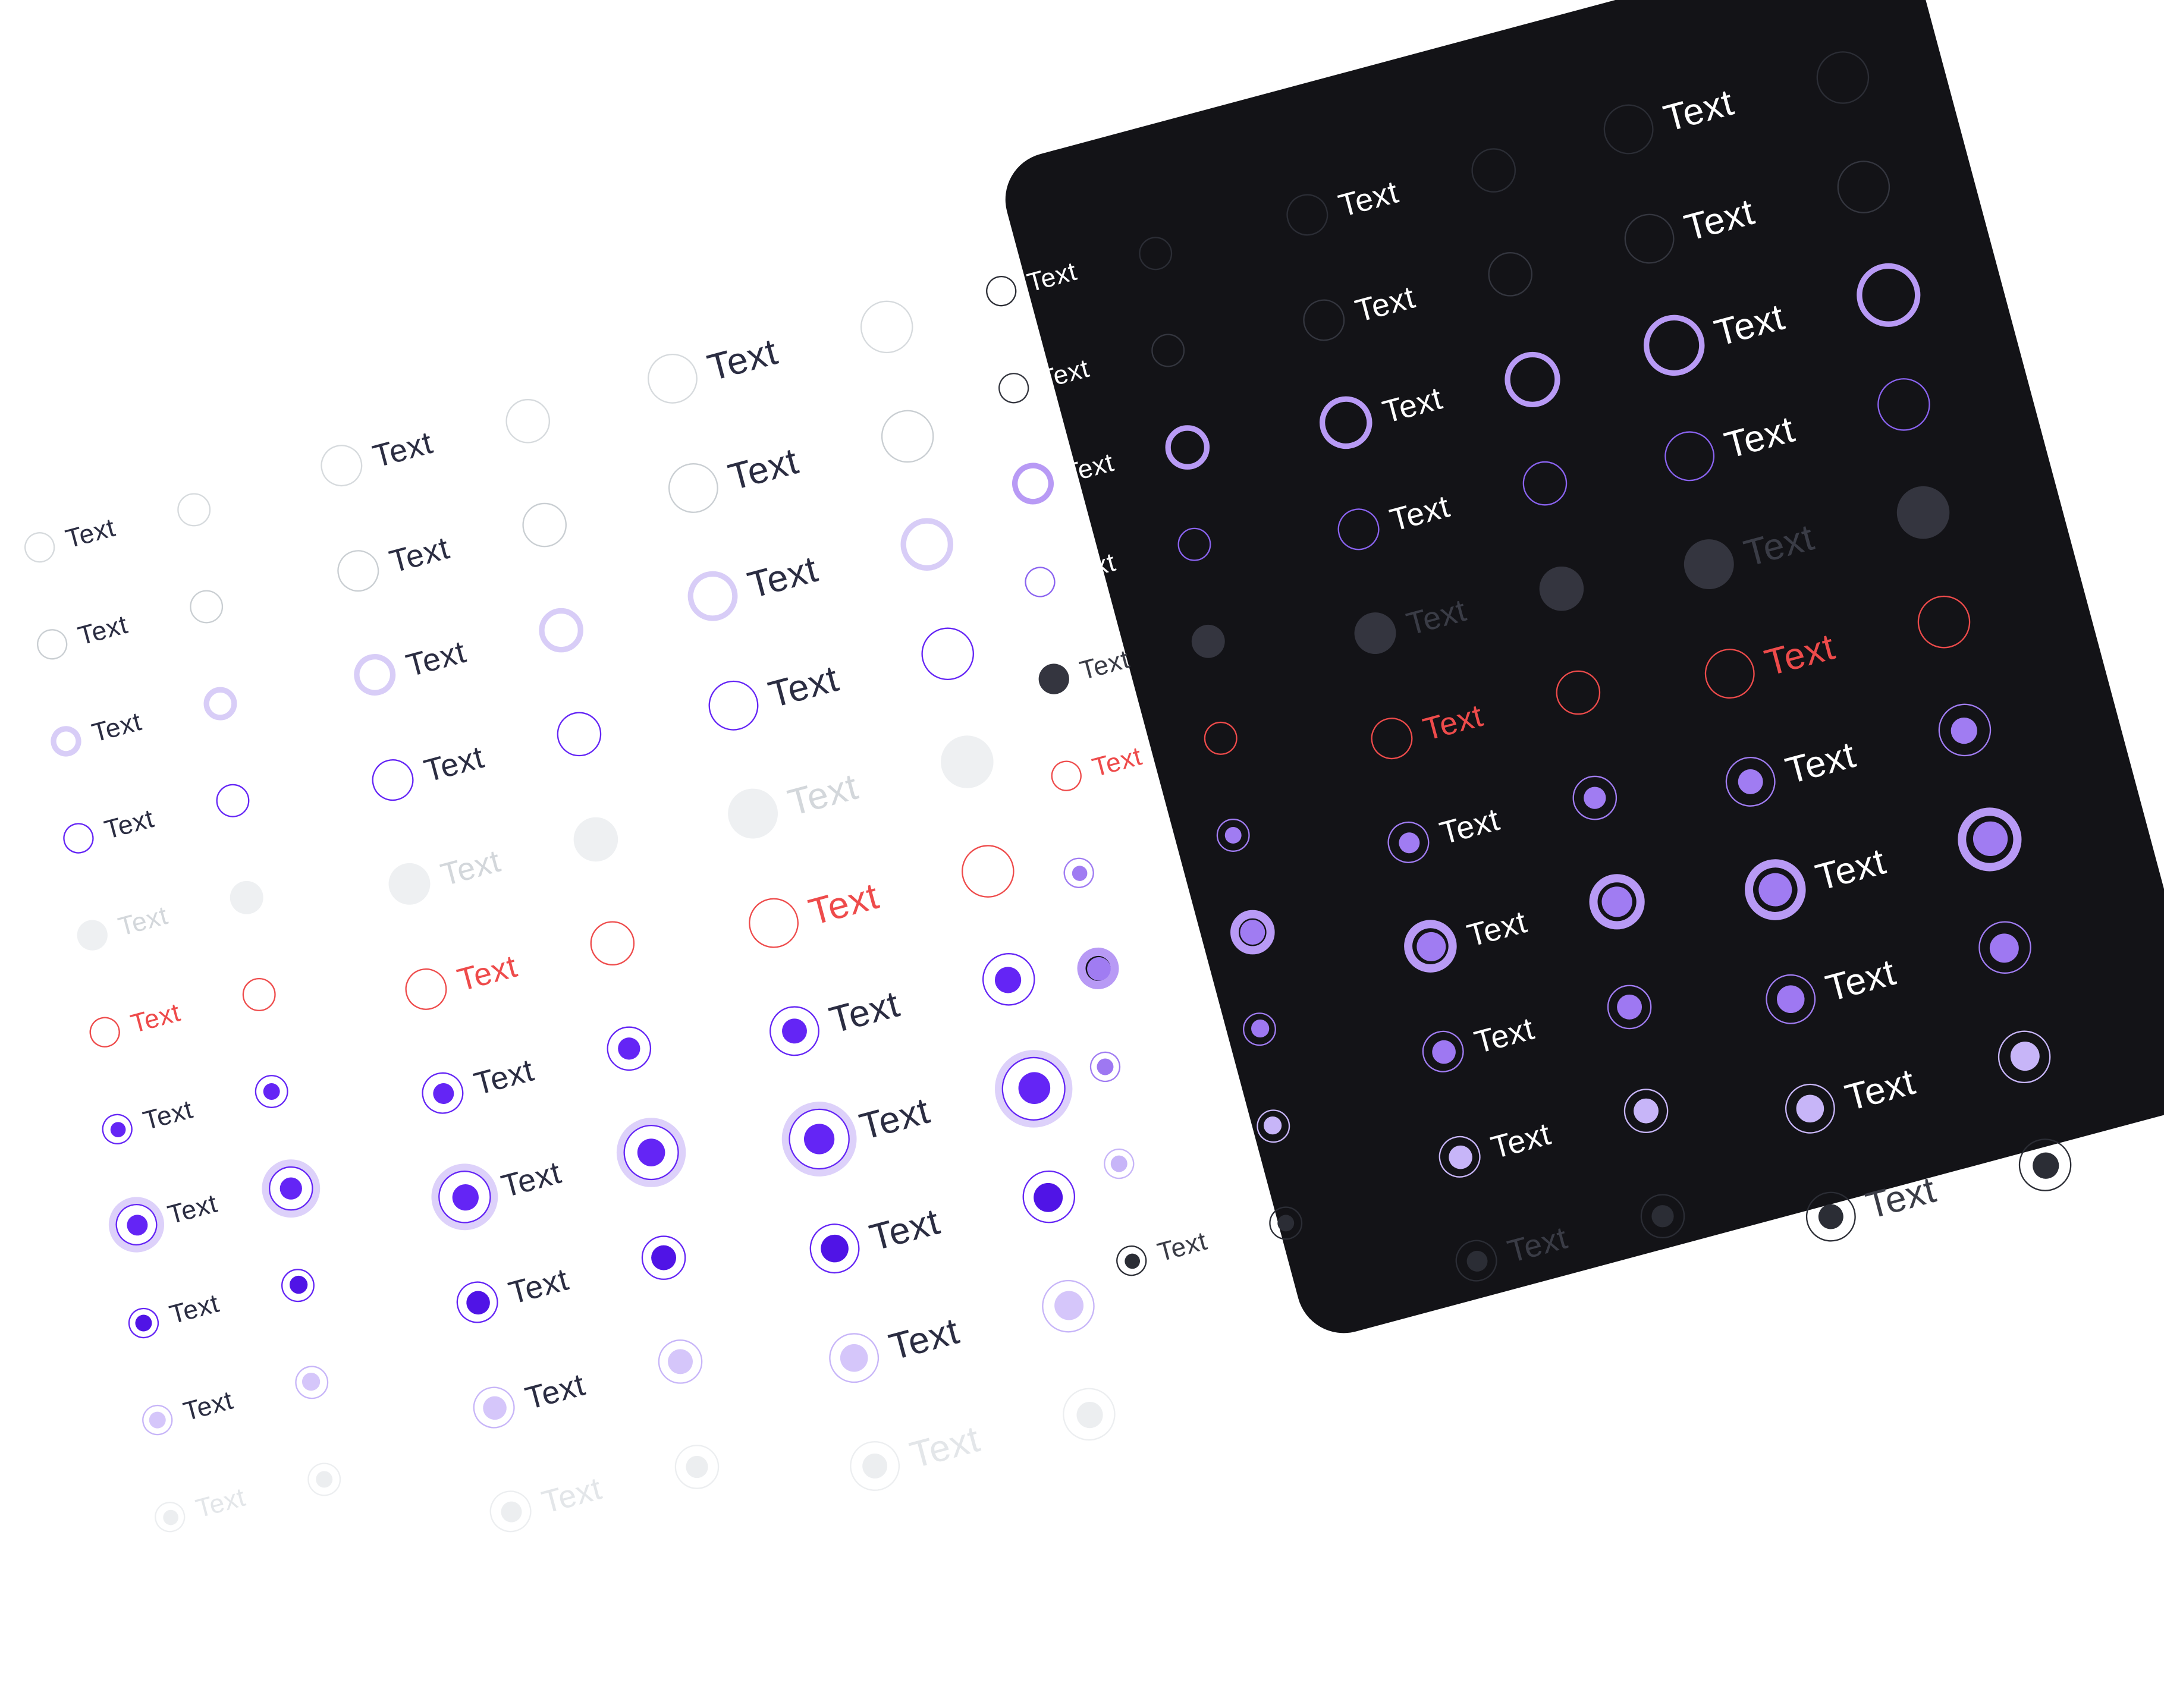 The height and width of the screenshot is (1708, 2164). I want to click on light-large-checked-radio: Text, so click(834, 1020).